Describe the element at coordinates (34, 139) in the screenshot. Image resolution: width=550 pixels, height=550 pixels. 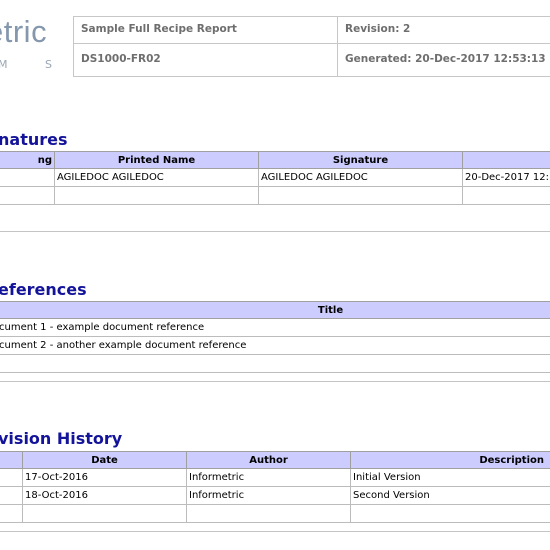
I see `signatures-section-title: natures` at that location.